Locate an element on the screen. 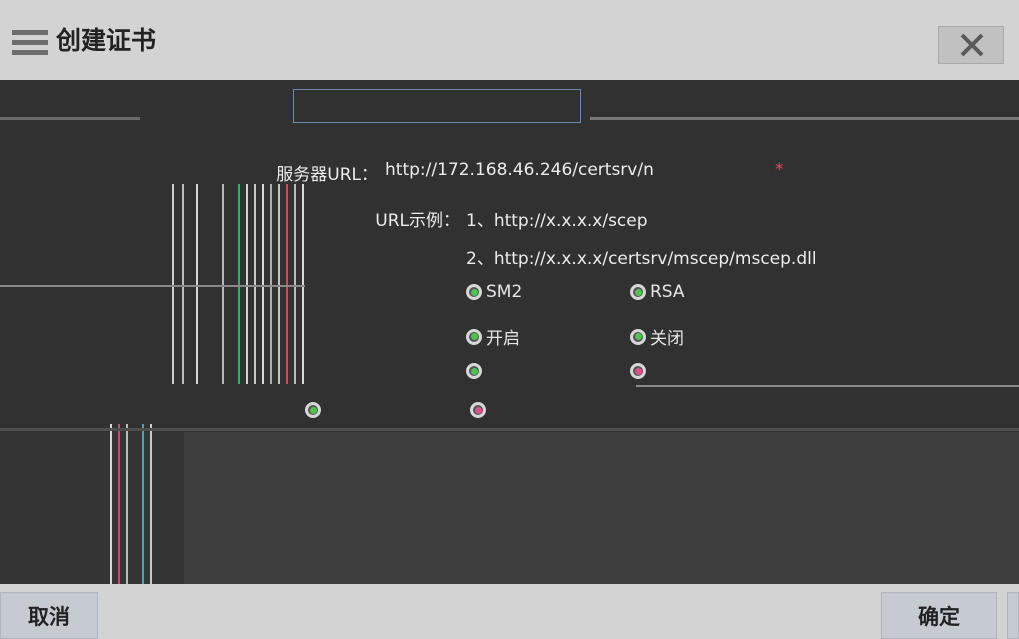  close-icon is located at coordinates (972, 45).